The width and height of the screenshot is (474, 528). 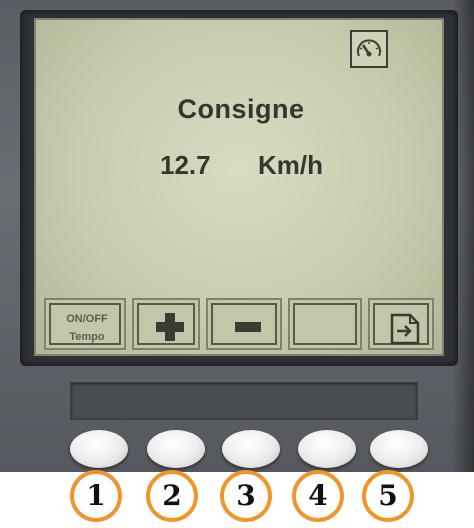 I want to click on softkey-next-page, so click(x=401, y=324).